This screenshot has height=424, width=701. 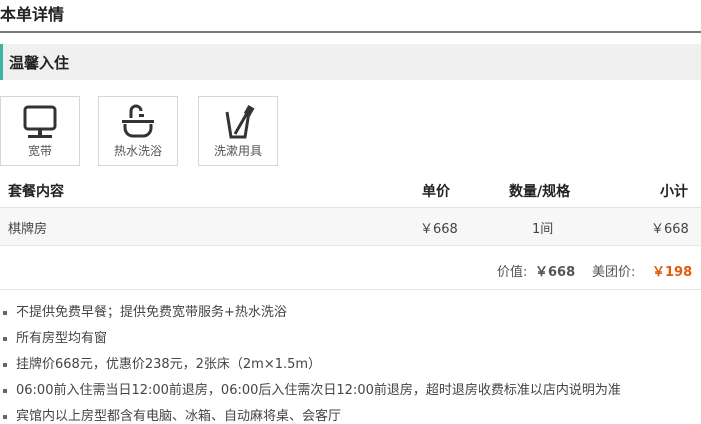 I want to click on header-content: 套餐内容, so click(x=36, y=192).